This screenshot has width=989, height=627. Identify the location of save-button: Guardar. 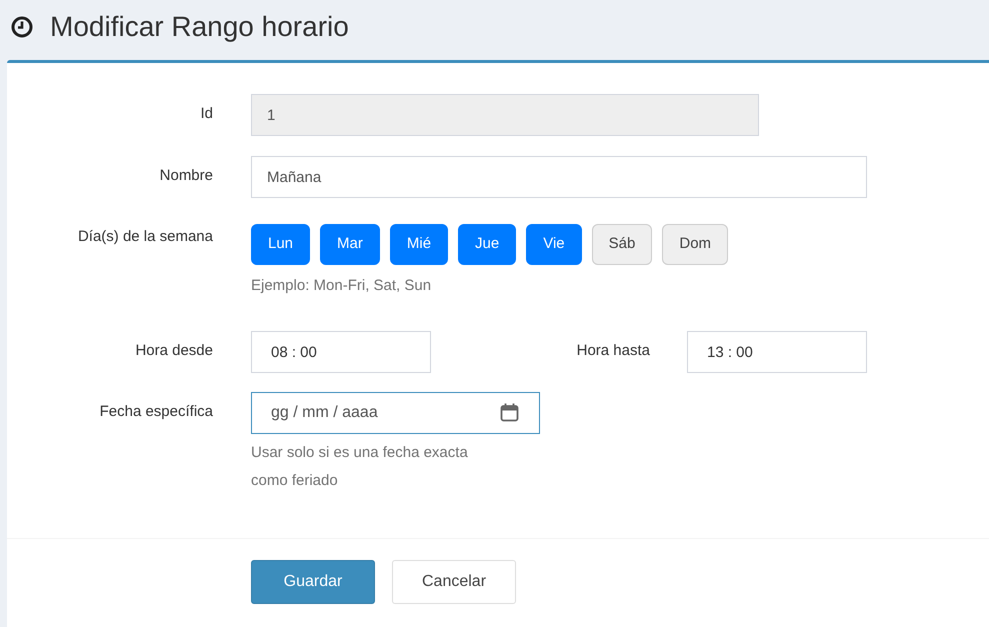
(313, 582).